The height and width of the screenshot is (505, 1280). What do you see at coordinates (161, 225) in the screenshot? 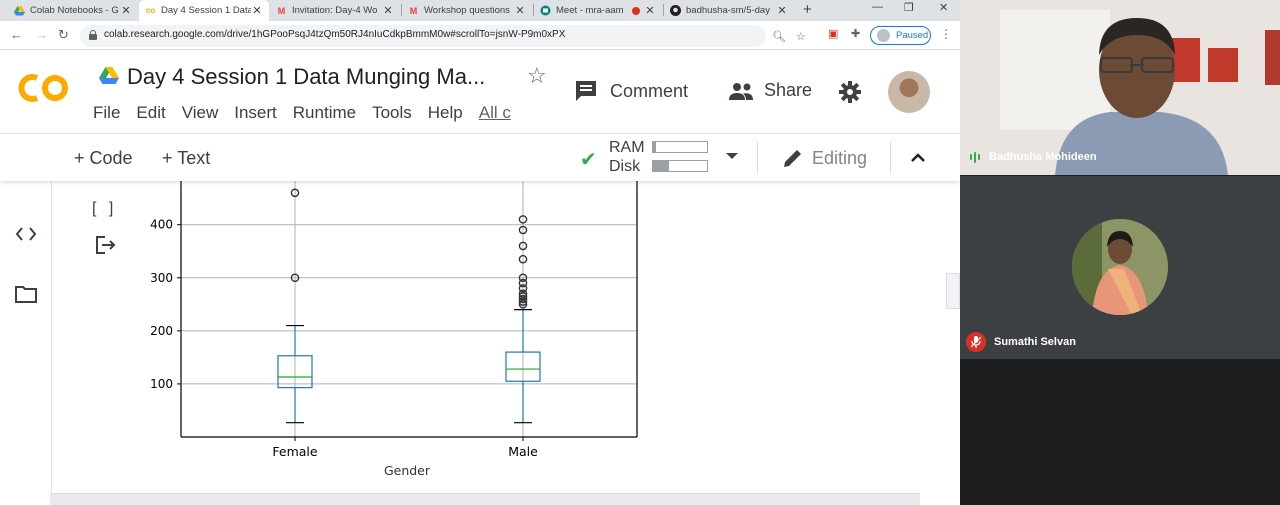
I see `y-tick-label: 400` at bounding box center [161, 225].